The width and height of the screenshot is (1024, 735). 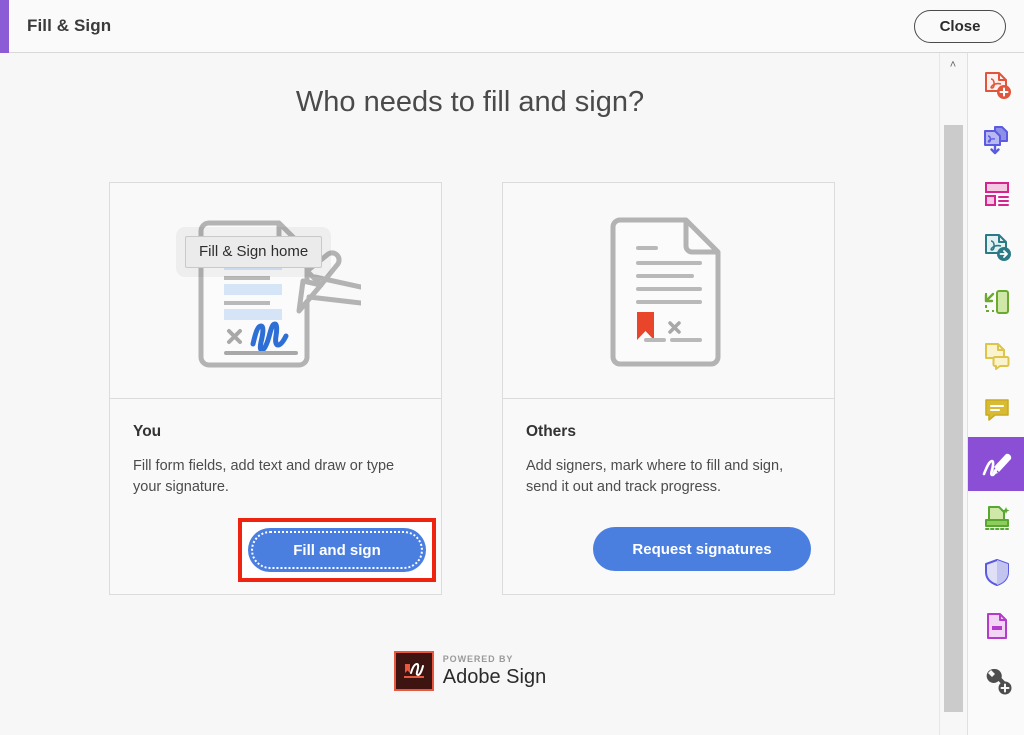 What do you see at coordinates (4, 26) in the screenshot?
I see `accent-bar` at bounding box center [4, 26].